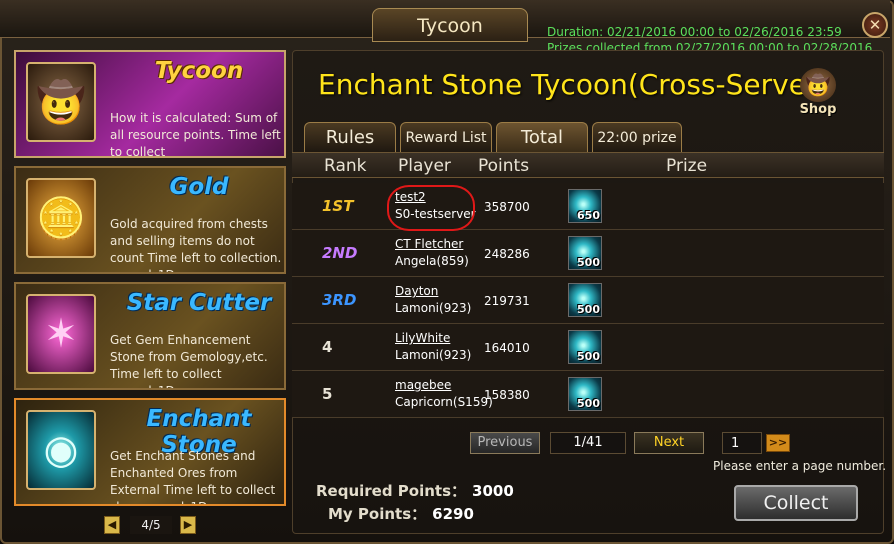  I want to click on category-pager: ◀ 4/5 ▶, so click(150, 525).